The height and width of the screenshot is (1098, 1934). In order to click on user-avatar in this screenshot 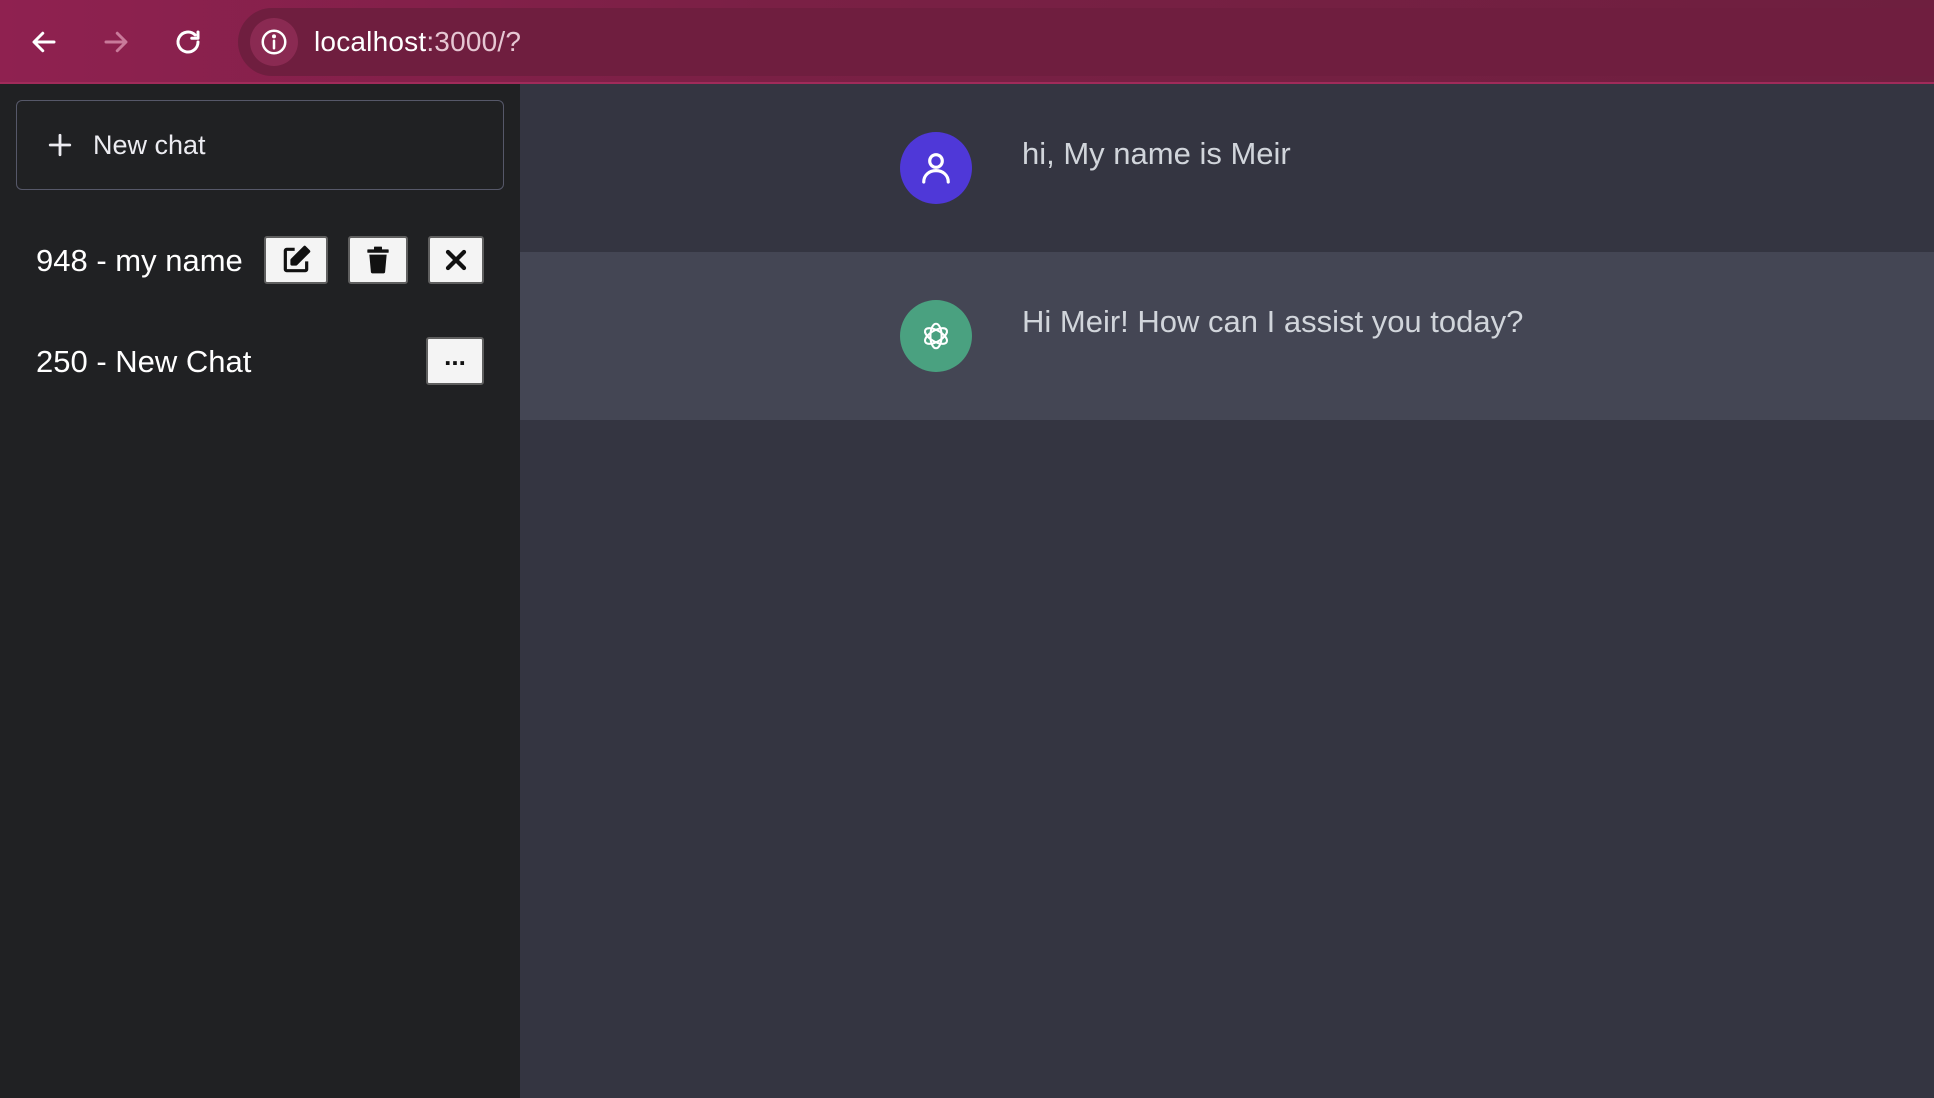, I will do `click(936, 168)`.